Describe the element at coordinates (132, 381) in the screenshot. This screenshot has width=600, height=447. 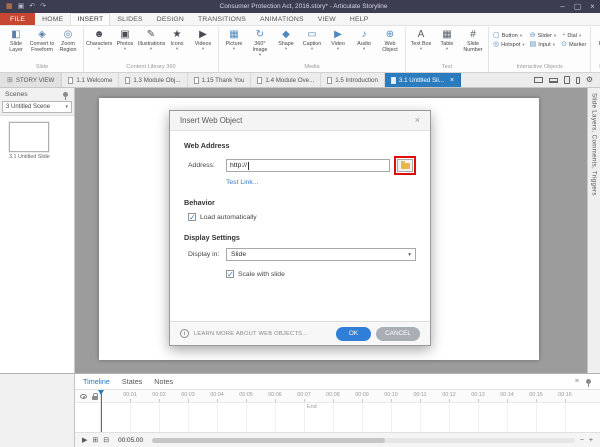
I see `timeline-tab-states: States` at that location.